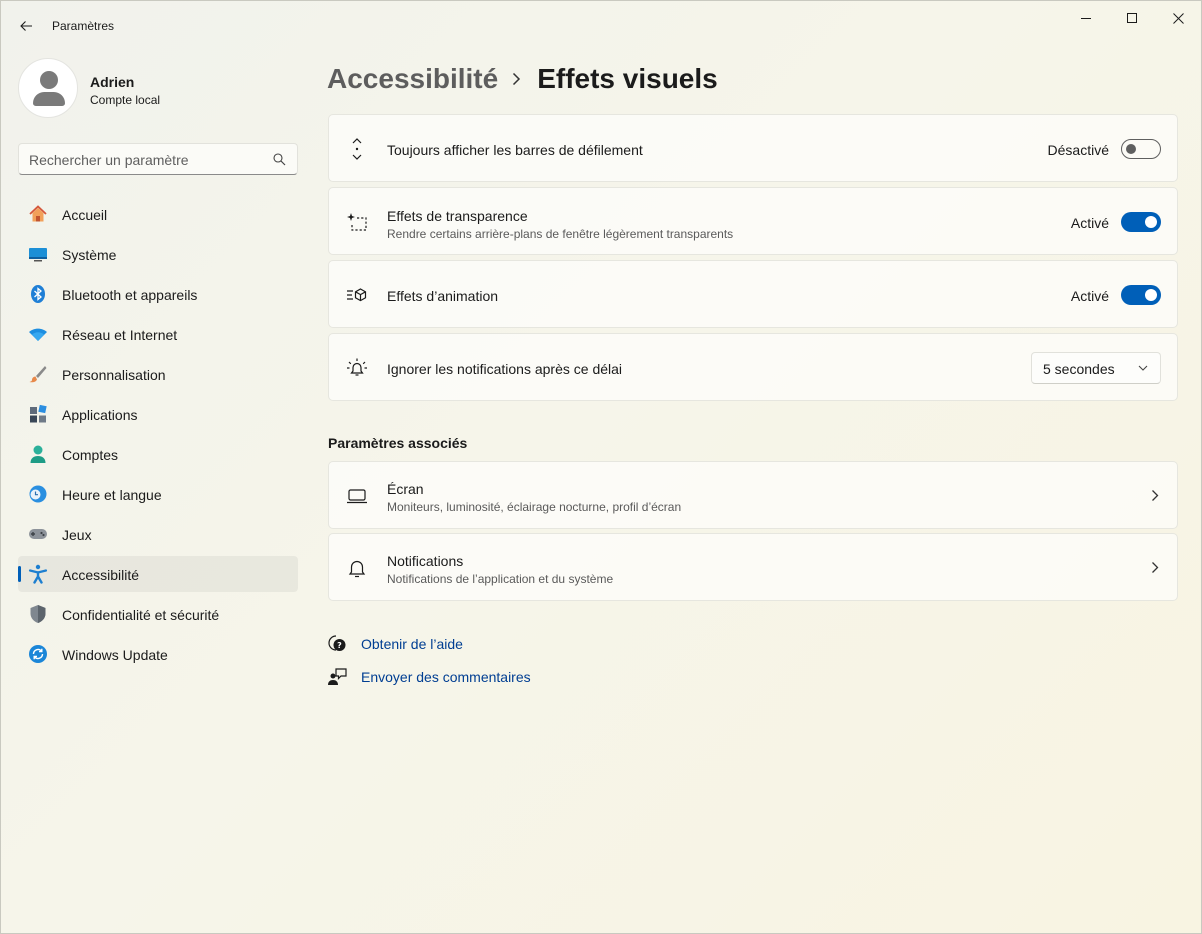 This screenshot has width=1202, height=934. What do you see at coordinates (457, 216) in the screenshot?
I see `setting-title: Effets de transparence` at bounding box center [457, 216].